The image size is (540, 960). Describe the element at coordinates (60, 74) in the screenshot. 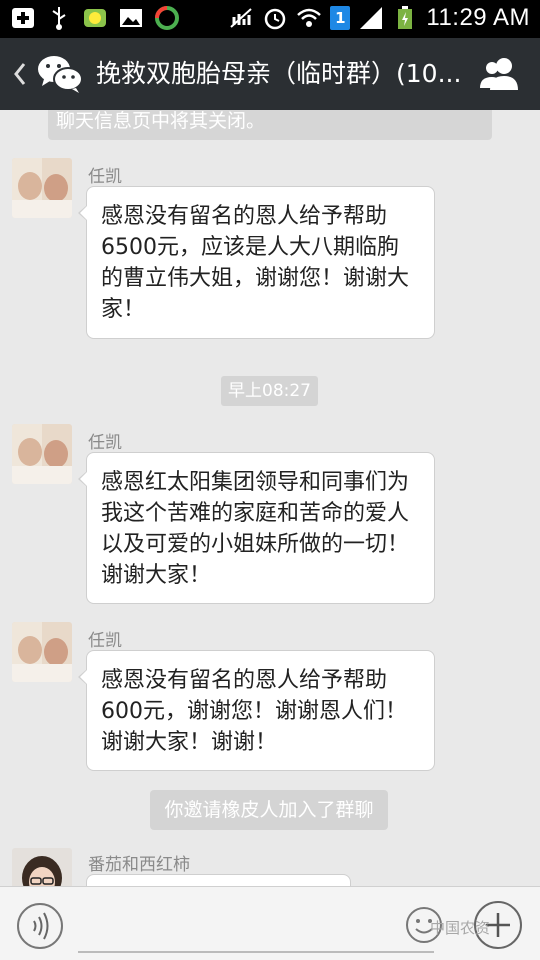

I see `wechat-icon` at that location.